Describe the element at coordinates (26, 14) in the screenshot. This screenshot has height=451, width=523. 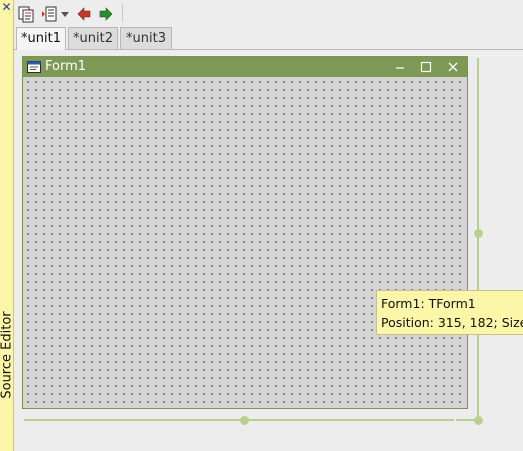
I see `toggle-form-unit-icon` at that location.